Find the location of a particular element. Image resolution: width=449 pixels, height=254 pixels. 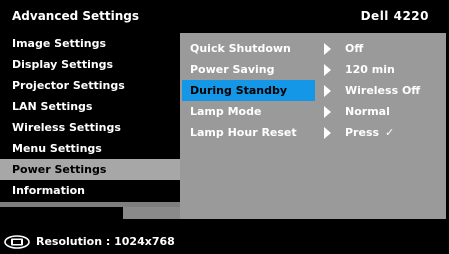

menu-item-display-settings: Display Settings is located at coordinates (90, 64).